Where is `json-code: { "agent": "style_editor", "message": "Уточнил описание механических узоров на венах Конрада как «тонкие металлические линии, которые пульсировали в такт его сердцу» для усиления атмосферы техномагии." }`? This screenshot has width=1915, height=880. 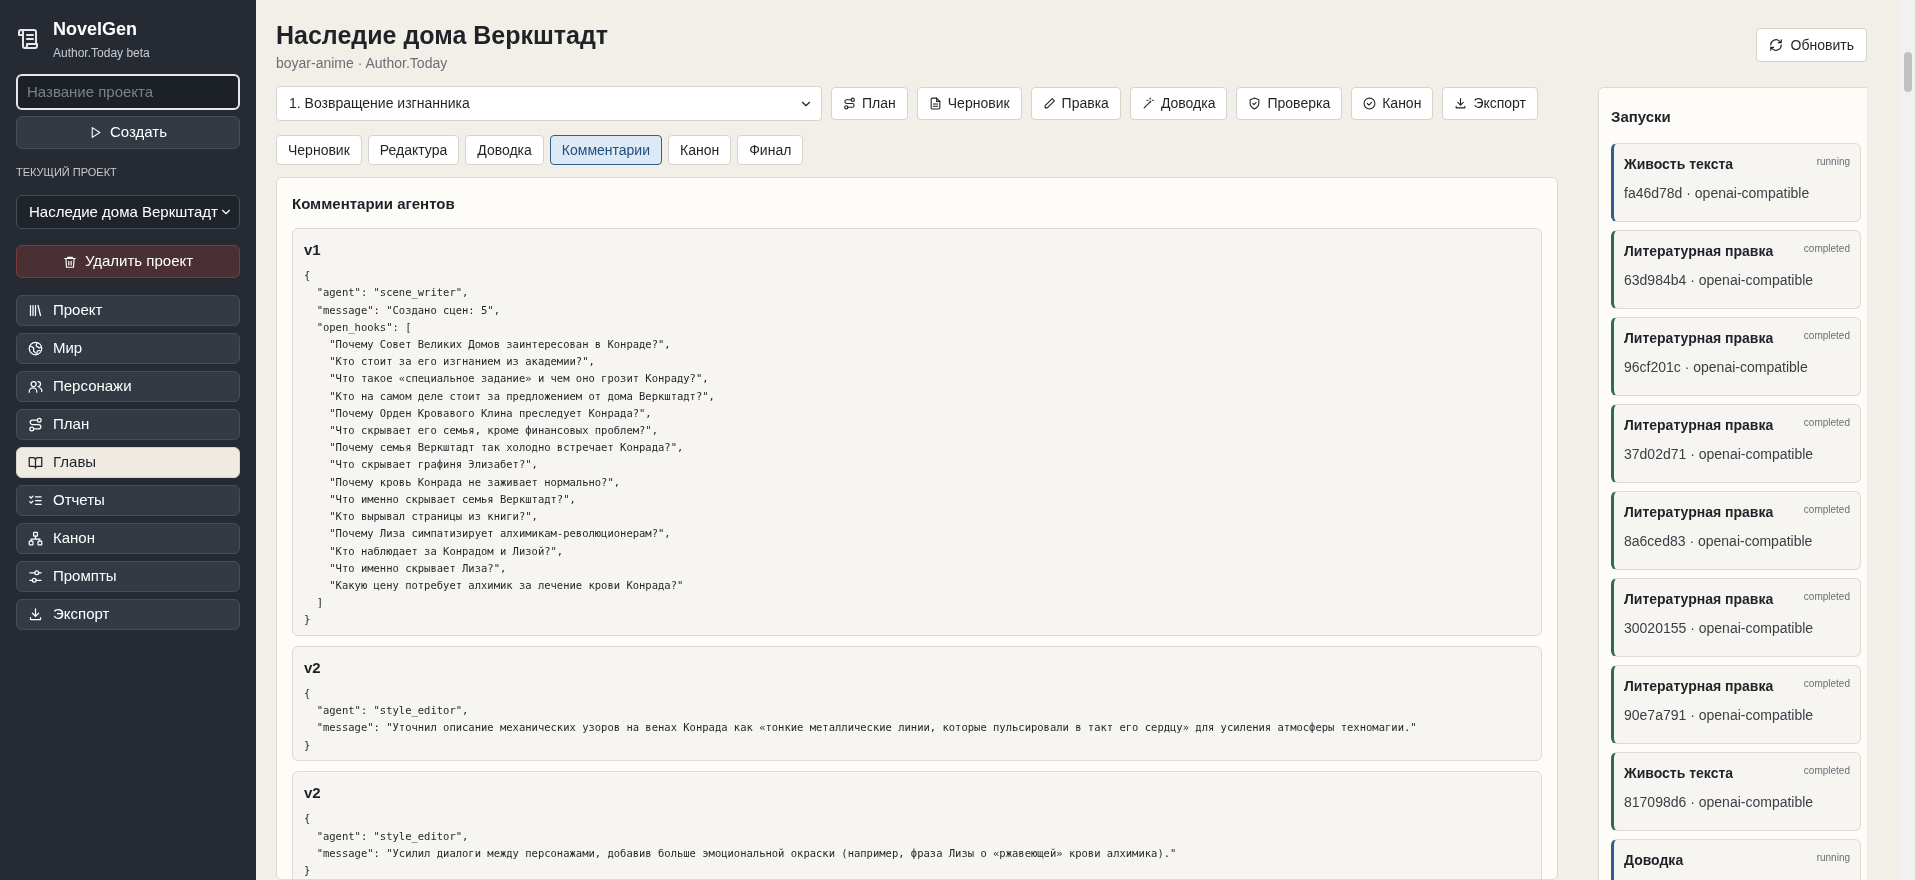 json-code: { "agent": "style_editor", "message": "Уточнил описание механических узоров на венах Конрада как «тонкие металлические линии, которые пульсировали в такт его сердцу» для усиления атмосферы техномагии." } is located at coordinates (861, 719).